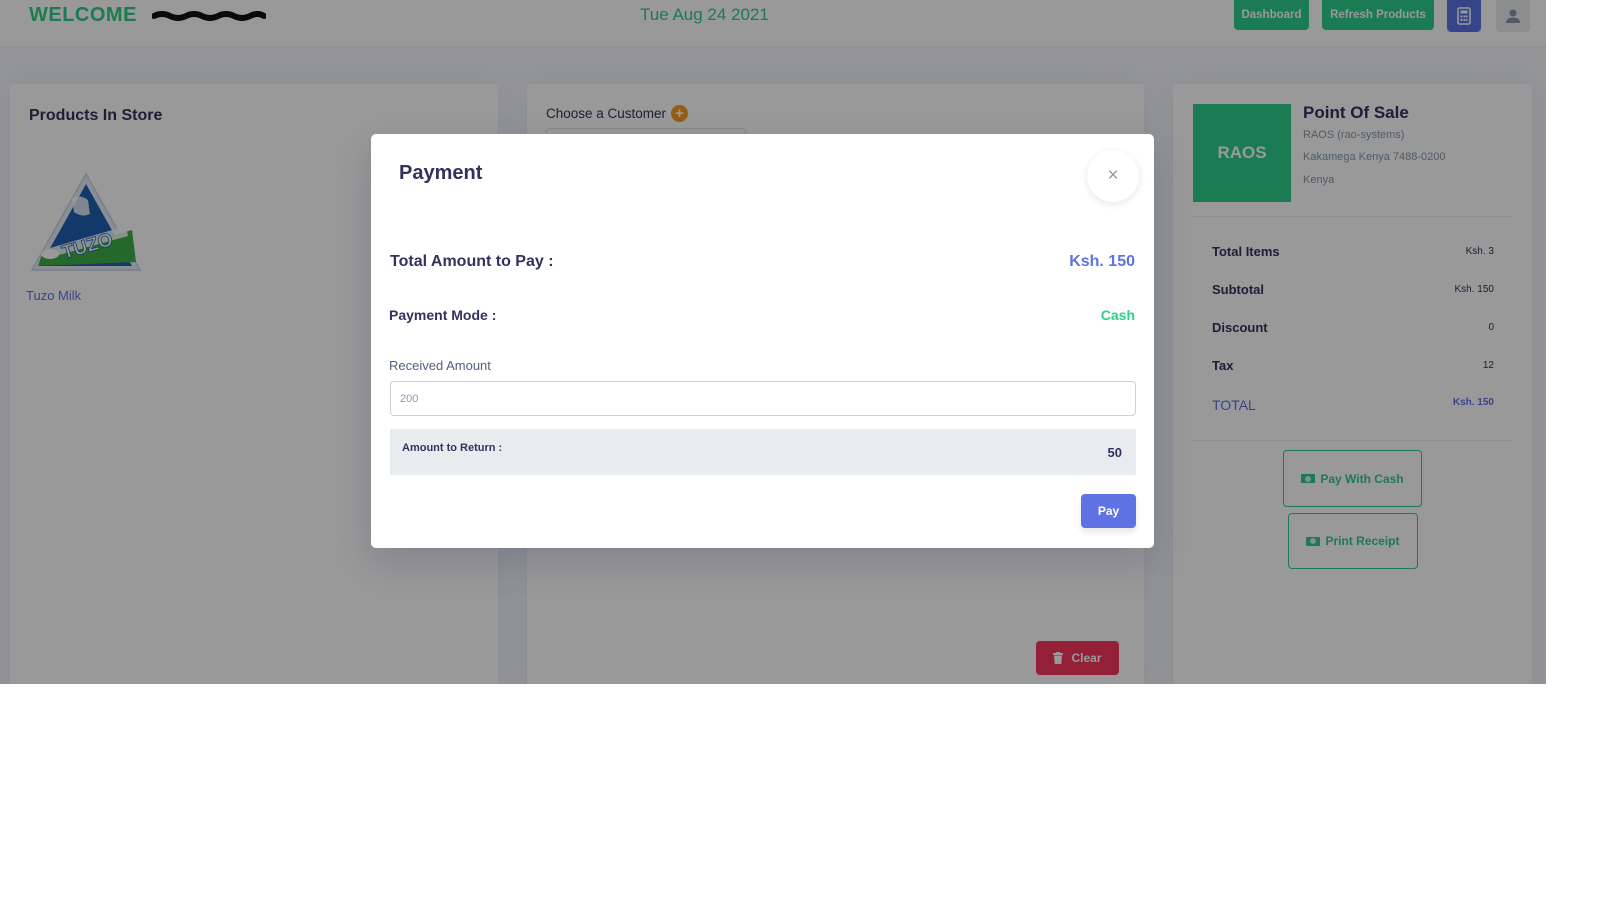 This screenshot has height=900, width=1600. Describe the element at coordinates (472, 261) in the screenshot. I see `total-amount-label: Total Amount to Pay :` at that location.